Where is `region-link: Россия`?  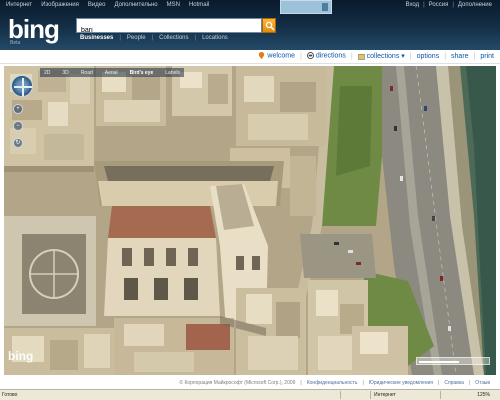
region-link: Россия is located at coordinates (439, 5).